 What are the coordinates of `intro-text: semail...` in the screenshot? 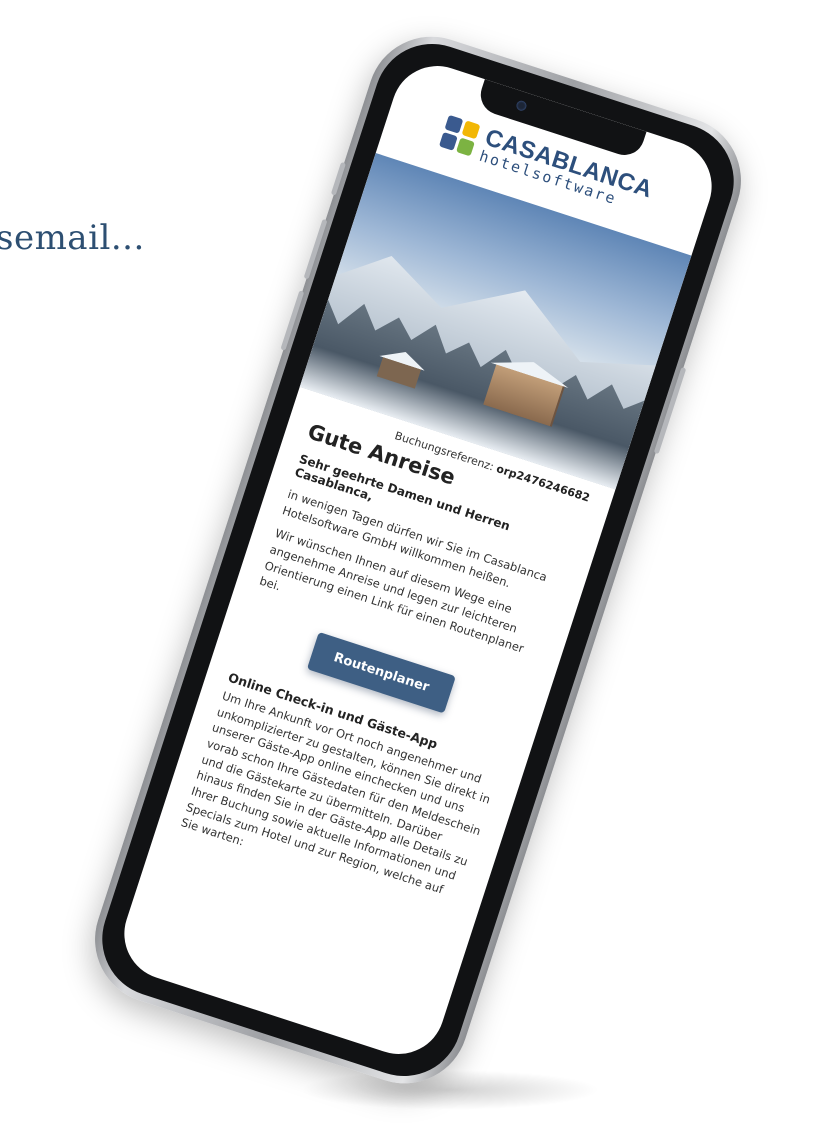 It's located at (72, 238).